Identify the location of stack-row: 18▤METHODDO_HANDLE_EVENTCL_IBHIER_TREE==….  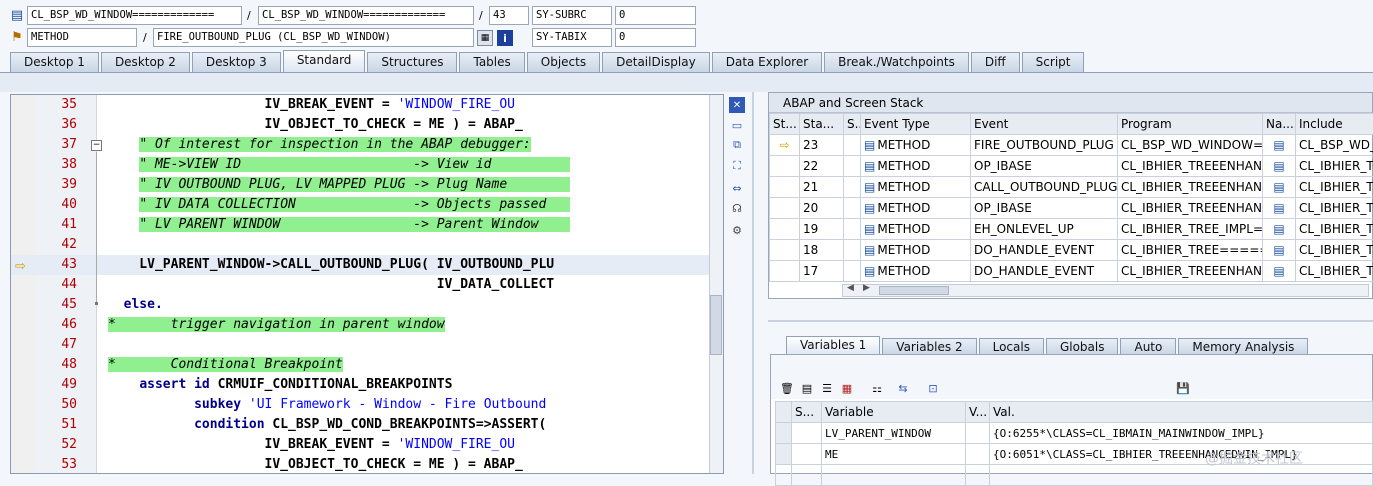
(1071, 250).